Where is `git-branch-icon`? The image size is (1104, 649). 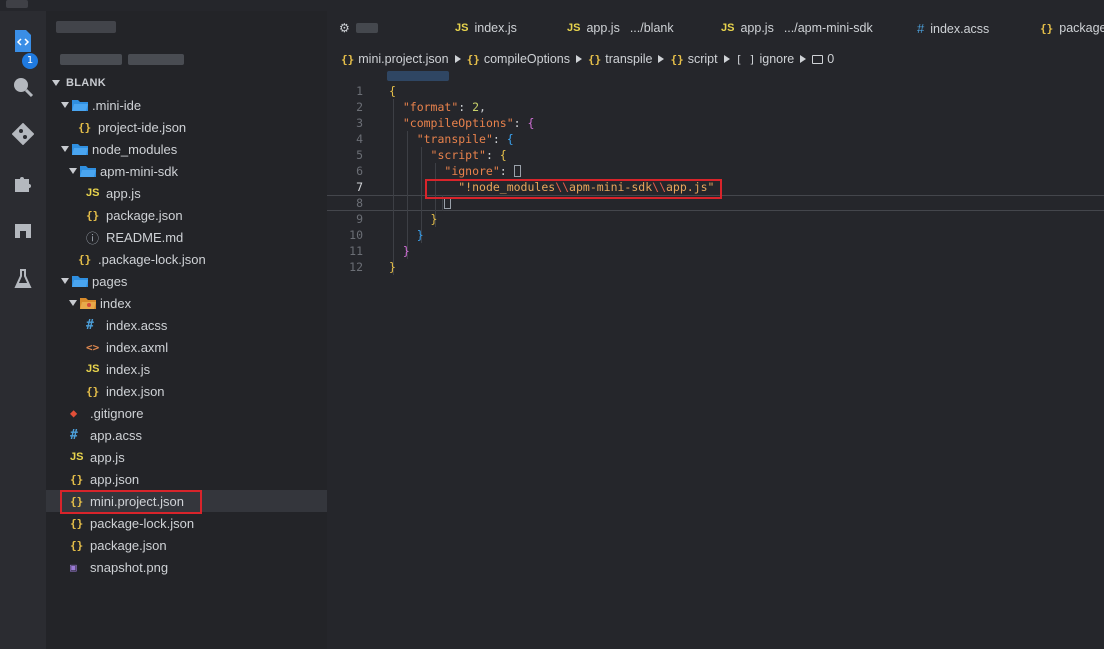
git-branch-icon is located at coordinates (23, 134).